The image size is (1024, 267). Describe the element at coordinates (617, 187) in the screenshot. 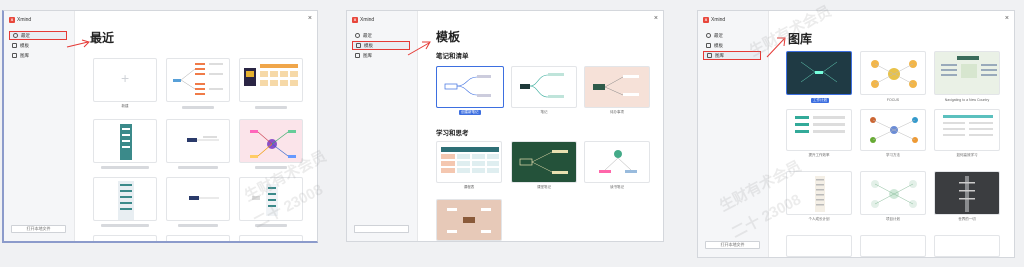

I see `template-label: 读书笔记` at that location.